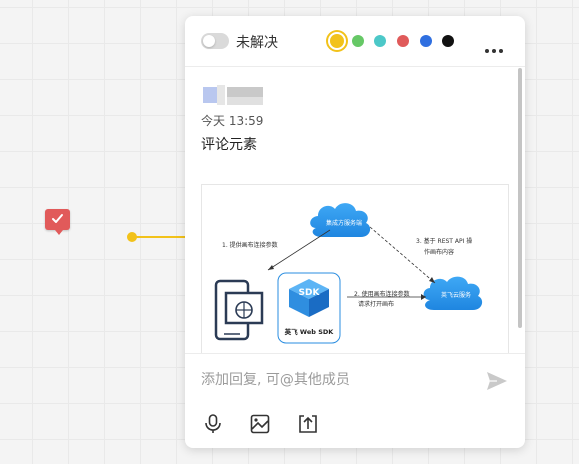  I want to click on sdk-label: 英飞 Web SDK, so click(309, 331).